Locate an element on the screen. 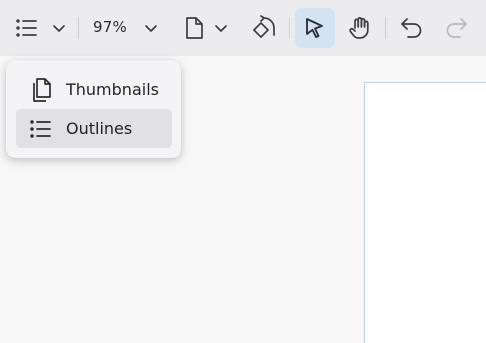 The height and width of the screenshot is (343, 486). redo-button is located at coordinates (456, 28).